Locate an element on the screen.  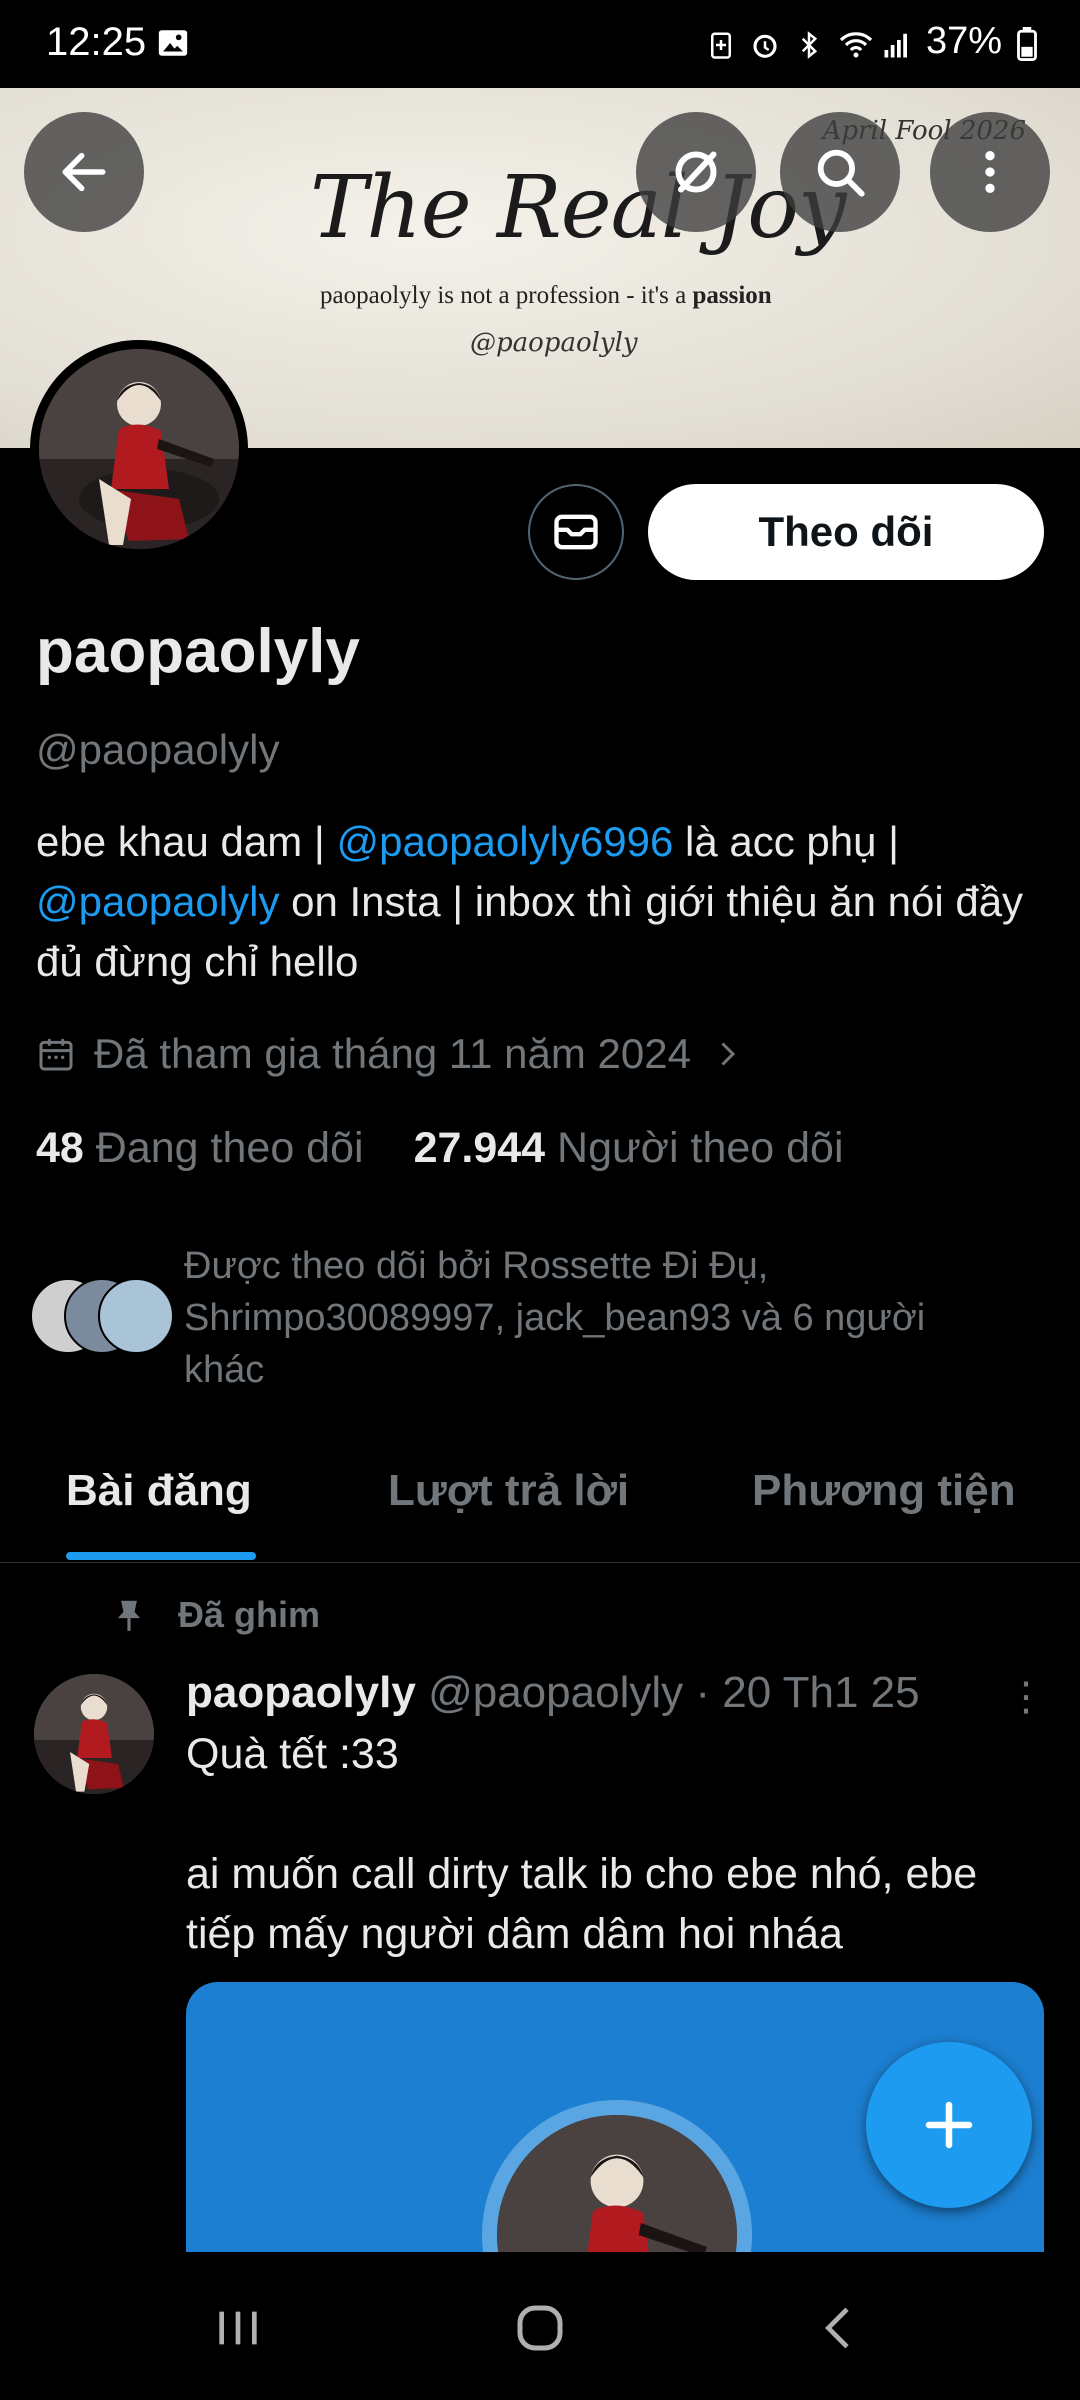
post-author-name: paopaolyly is located at coordinates (301, 1692).